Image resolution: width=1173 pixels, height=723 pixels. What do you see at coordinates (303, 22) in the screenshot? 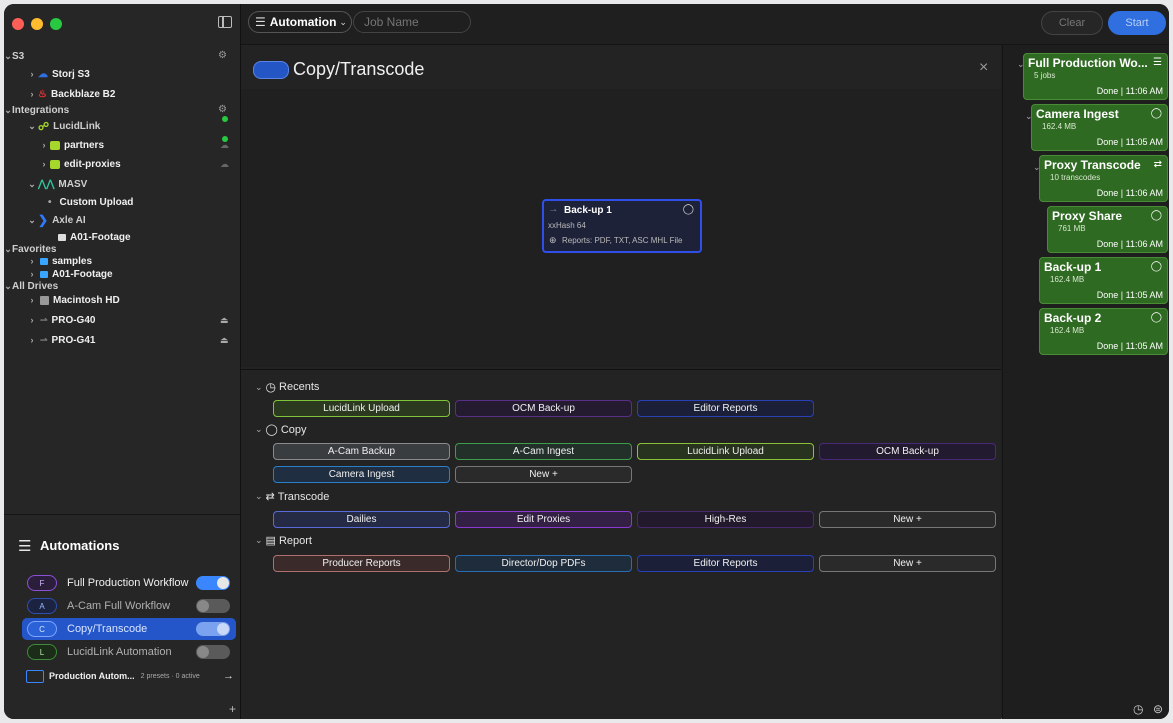
I see `automation-menu-label: Automation` at bounding box center [303, 22].